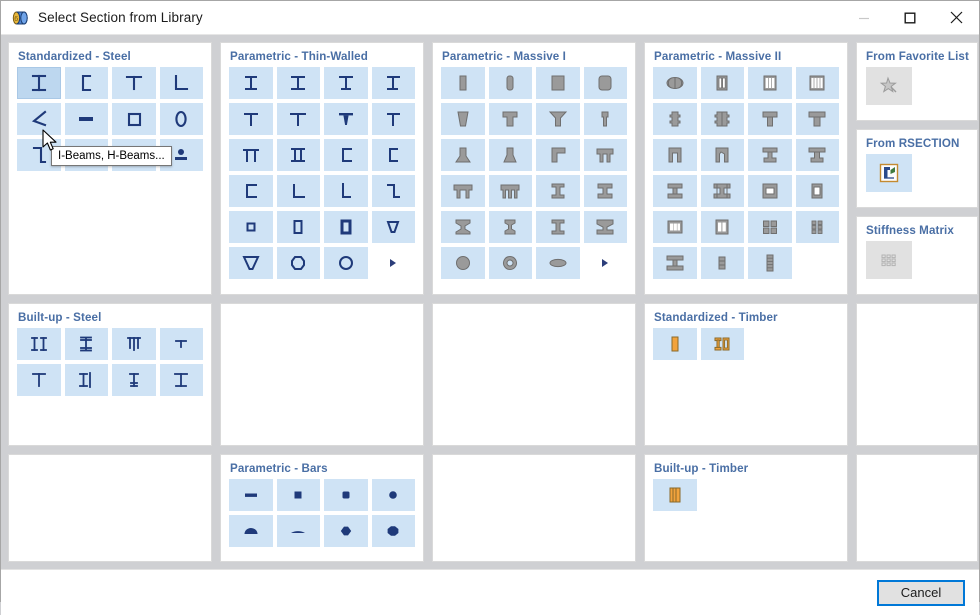 Image resolution: width=980 pixels, height=615 pixels. Describe the element at coordinates (463, 83) in the screenshot. I see `cell-massive-rect-narrow` at that location.